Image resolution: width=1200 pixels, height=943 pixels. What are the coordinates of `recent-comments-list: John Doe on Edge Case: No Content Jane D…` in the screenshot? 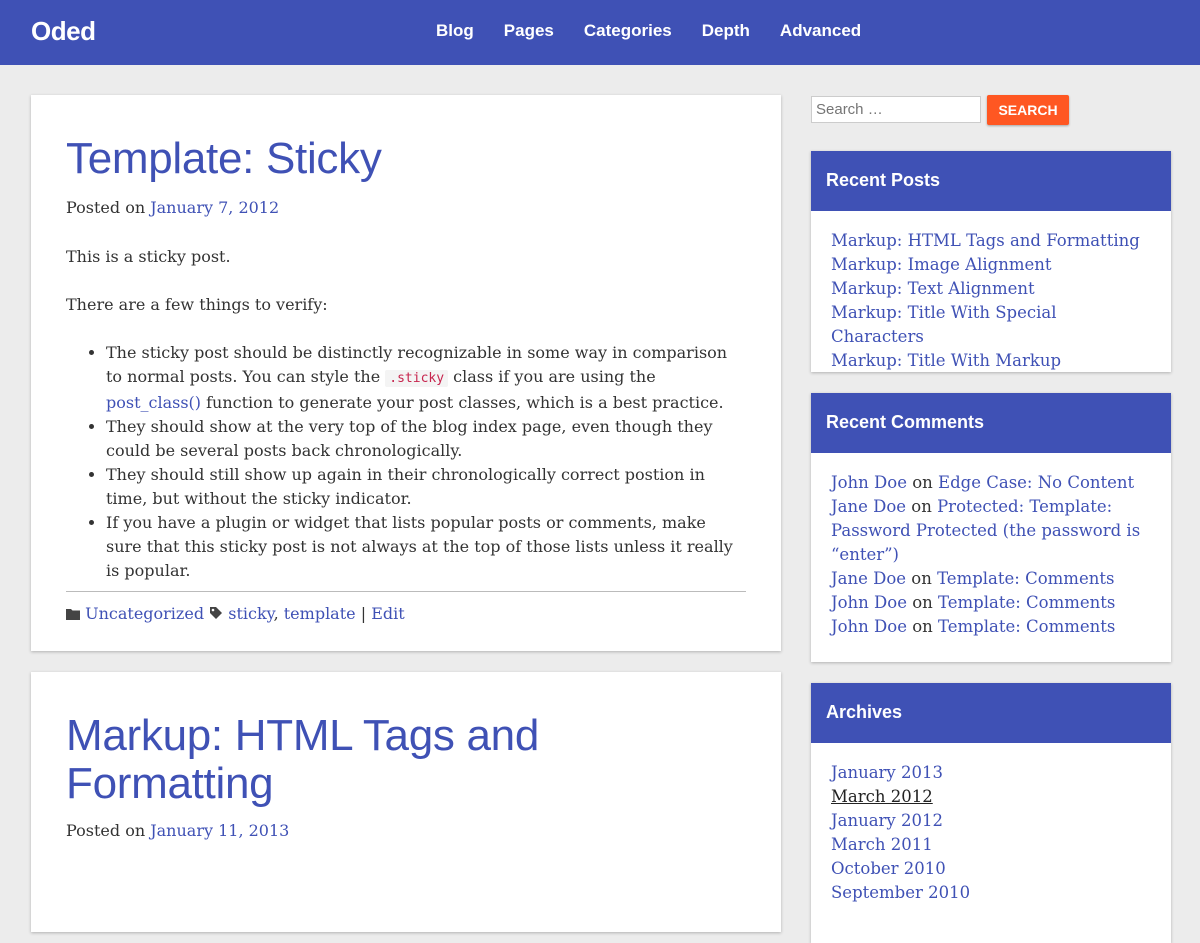 It's located at (991, 556).